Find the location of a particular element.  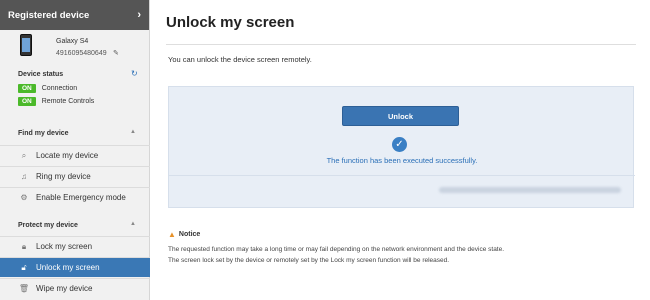

blurred-timestamp is located at coordinates (530, 190).